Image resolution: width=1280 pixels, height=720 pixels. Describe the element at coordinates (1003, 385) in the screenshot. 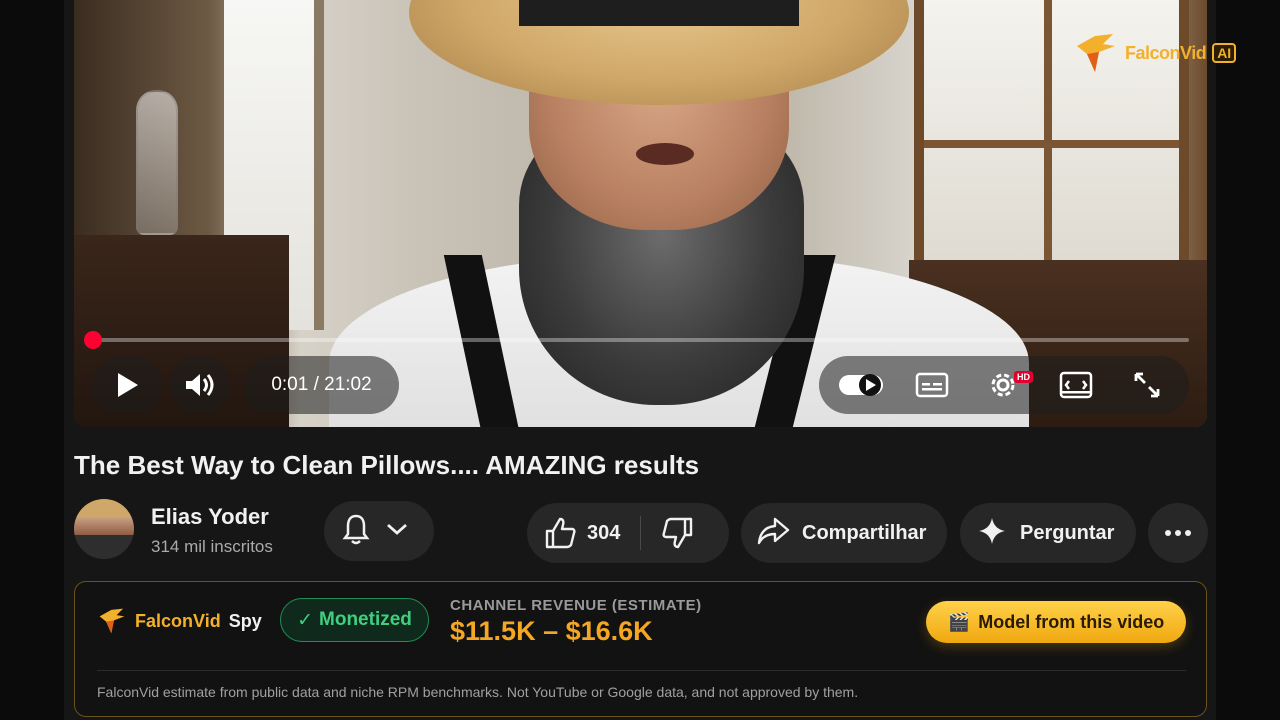

I see `settings-button` at that location.